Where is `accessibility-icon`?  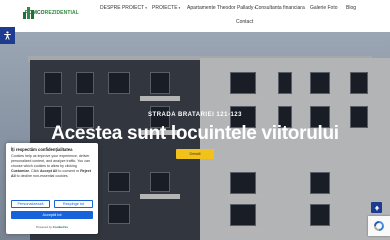
accessibility-icon is located at coordinates (7, 35).